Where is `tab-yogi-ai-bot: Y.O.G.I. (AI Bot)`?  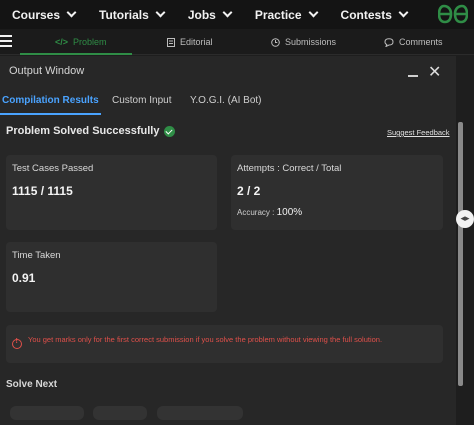 tab-yogi-ai-bot: Y.O.G.I. (AI Bot) is located at coordinates (226, 100).